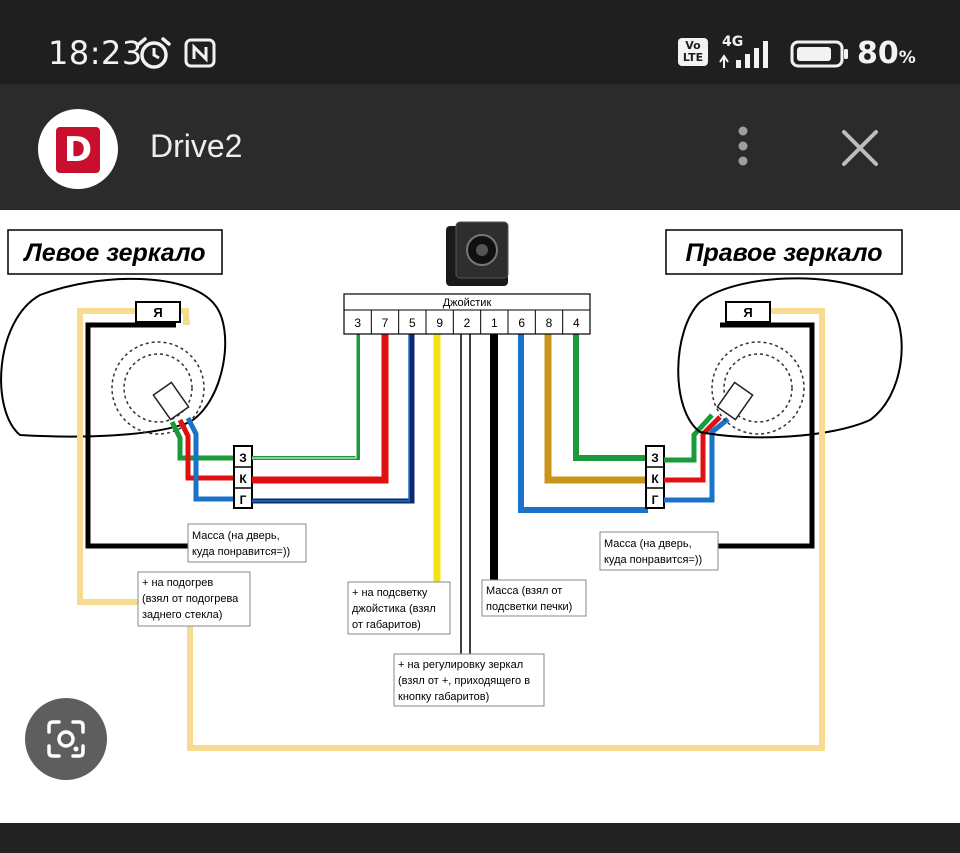 The height and width of the screenshot is (853, 960). Describe the element at coordinates (693, 57) in the screenshot. I see `volte-bottom-label: LTE` at that location.